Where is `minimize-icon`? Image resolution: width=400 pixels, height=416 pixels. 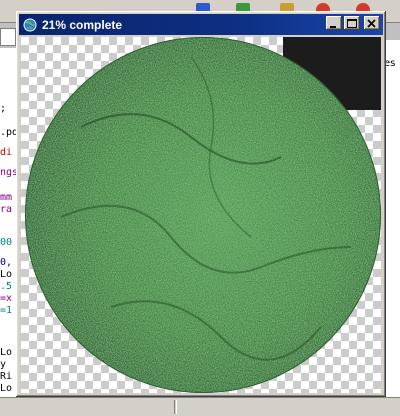 minimize-icon is located at coordinates (333, 27).